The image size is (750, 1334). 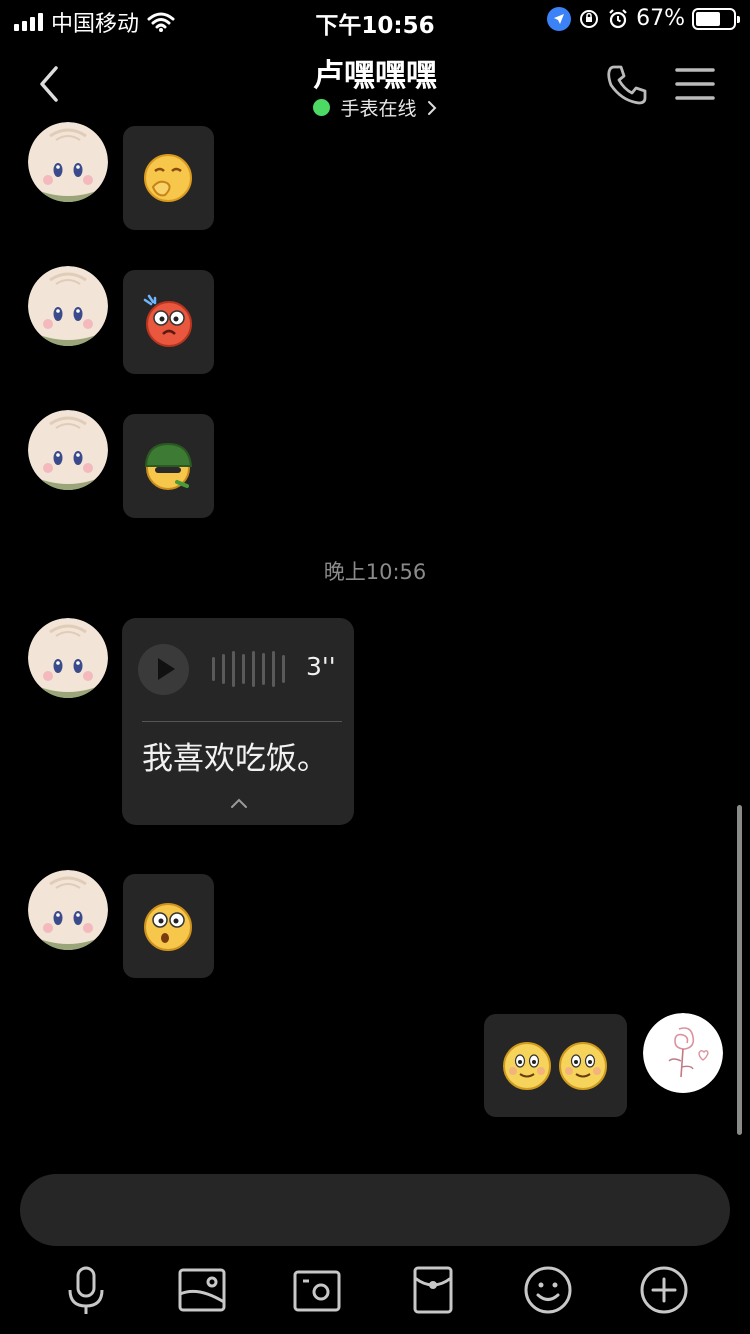 I want to click on voice-divider, so click(x=242, y=721).